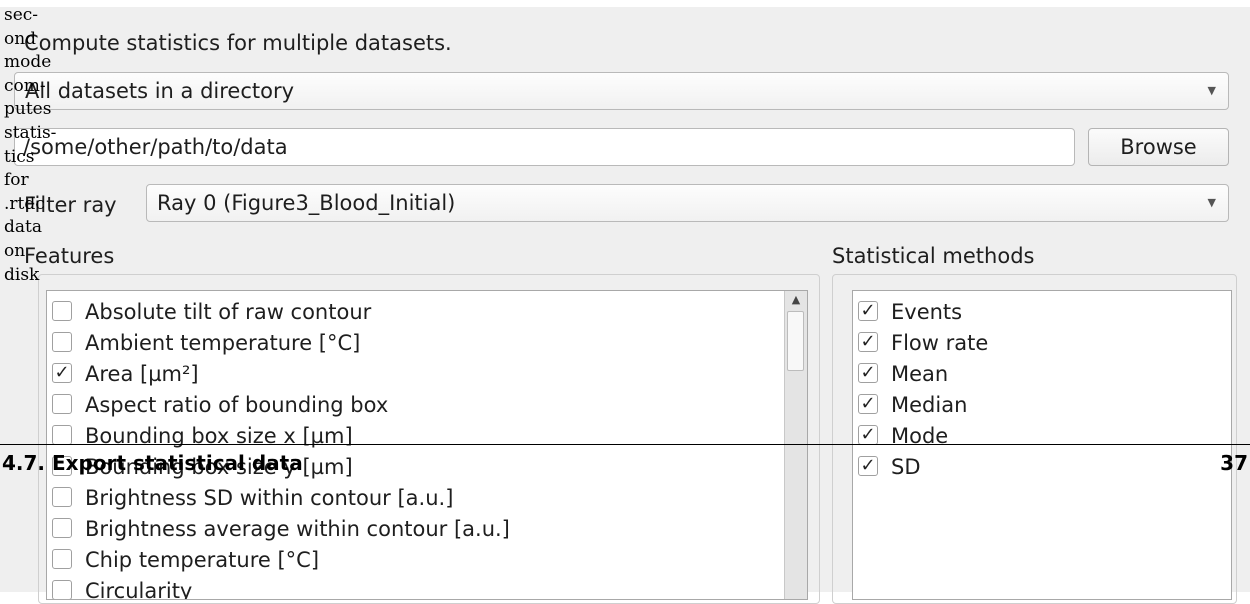  I want to click on path-input: /some/other/path/to/data, so click(544, 147).